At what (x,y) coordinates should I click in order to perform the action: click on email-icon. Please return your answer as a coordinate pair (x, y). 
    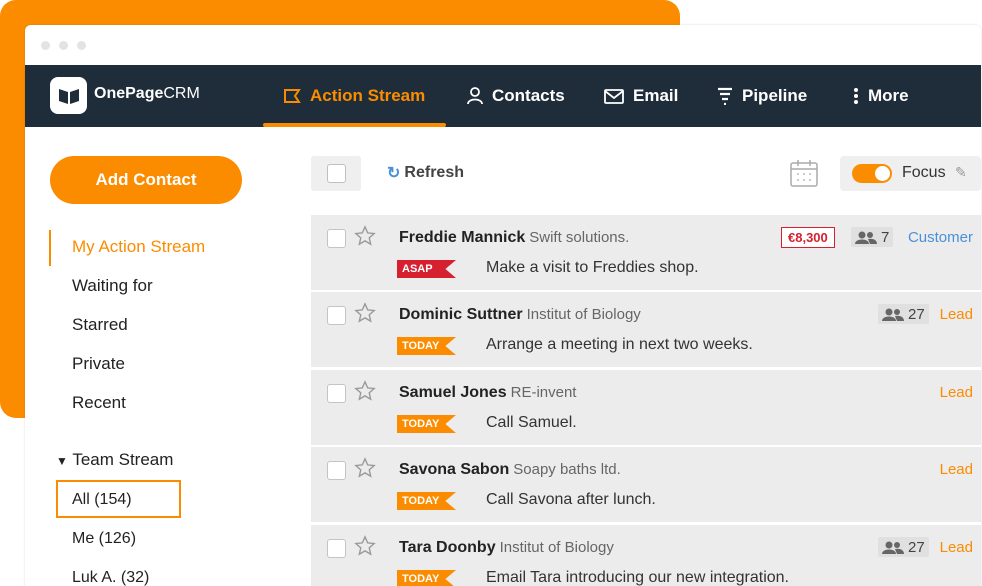
    Looking at the image, I should click on (614, 96).